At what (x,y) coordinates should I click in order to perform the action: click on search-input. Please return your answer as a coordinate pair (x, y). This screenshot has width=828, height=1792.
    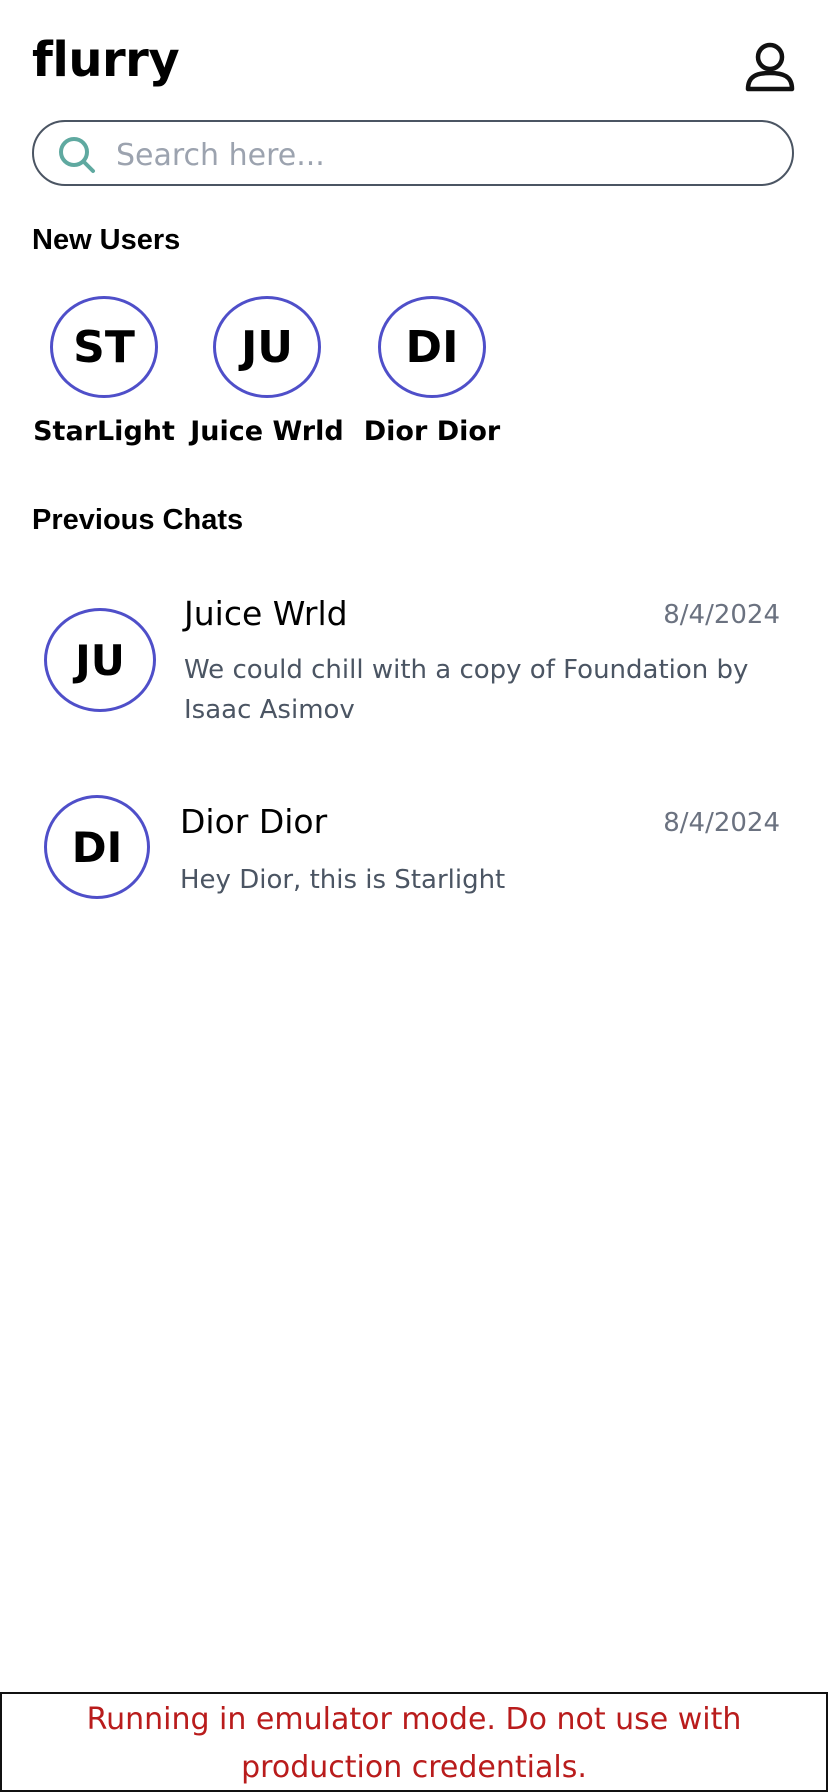
    Looking at the image, I should click on (446, 155).